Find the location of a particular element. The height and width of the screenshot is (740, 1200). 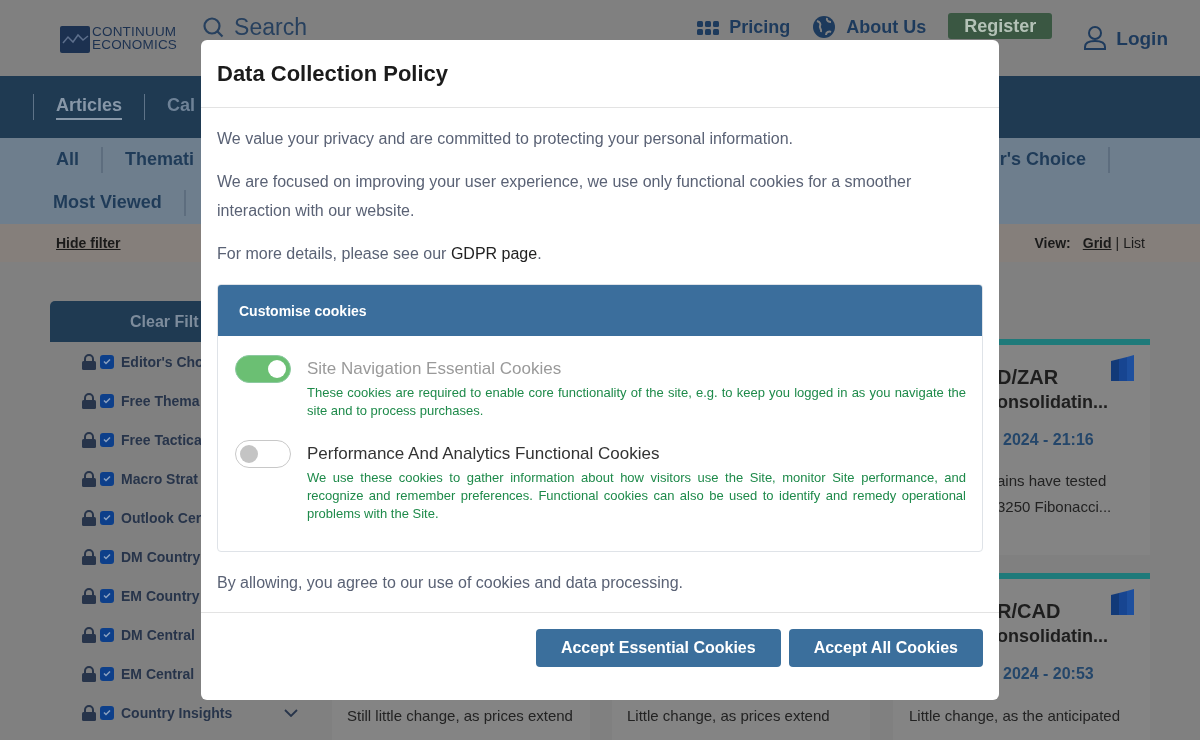

paragraph: We are focused on improving your user experience, we use only functional cookies for a smoother interaction with our website. is located at coordinates (565, 196).